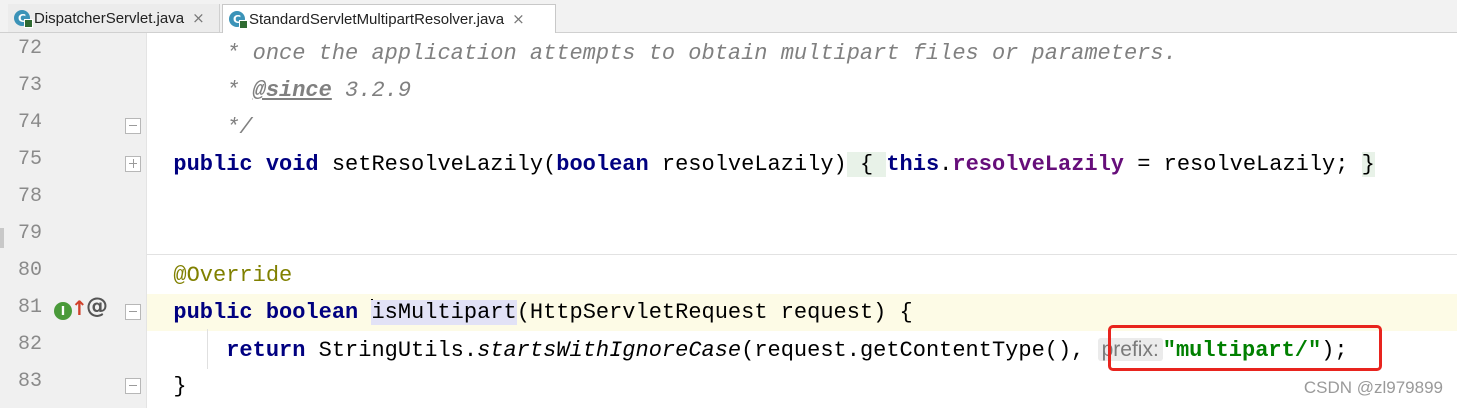 This screenshot has width=1457, height=408. I want to click on code-line-83: }, so click(802, 386).